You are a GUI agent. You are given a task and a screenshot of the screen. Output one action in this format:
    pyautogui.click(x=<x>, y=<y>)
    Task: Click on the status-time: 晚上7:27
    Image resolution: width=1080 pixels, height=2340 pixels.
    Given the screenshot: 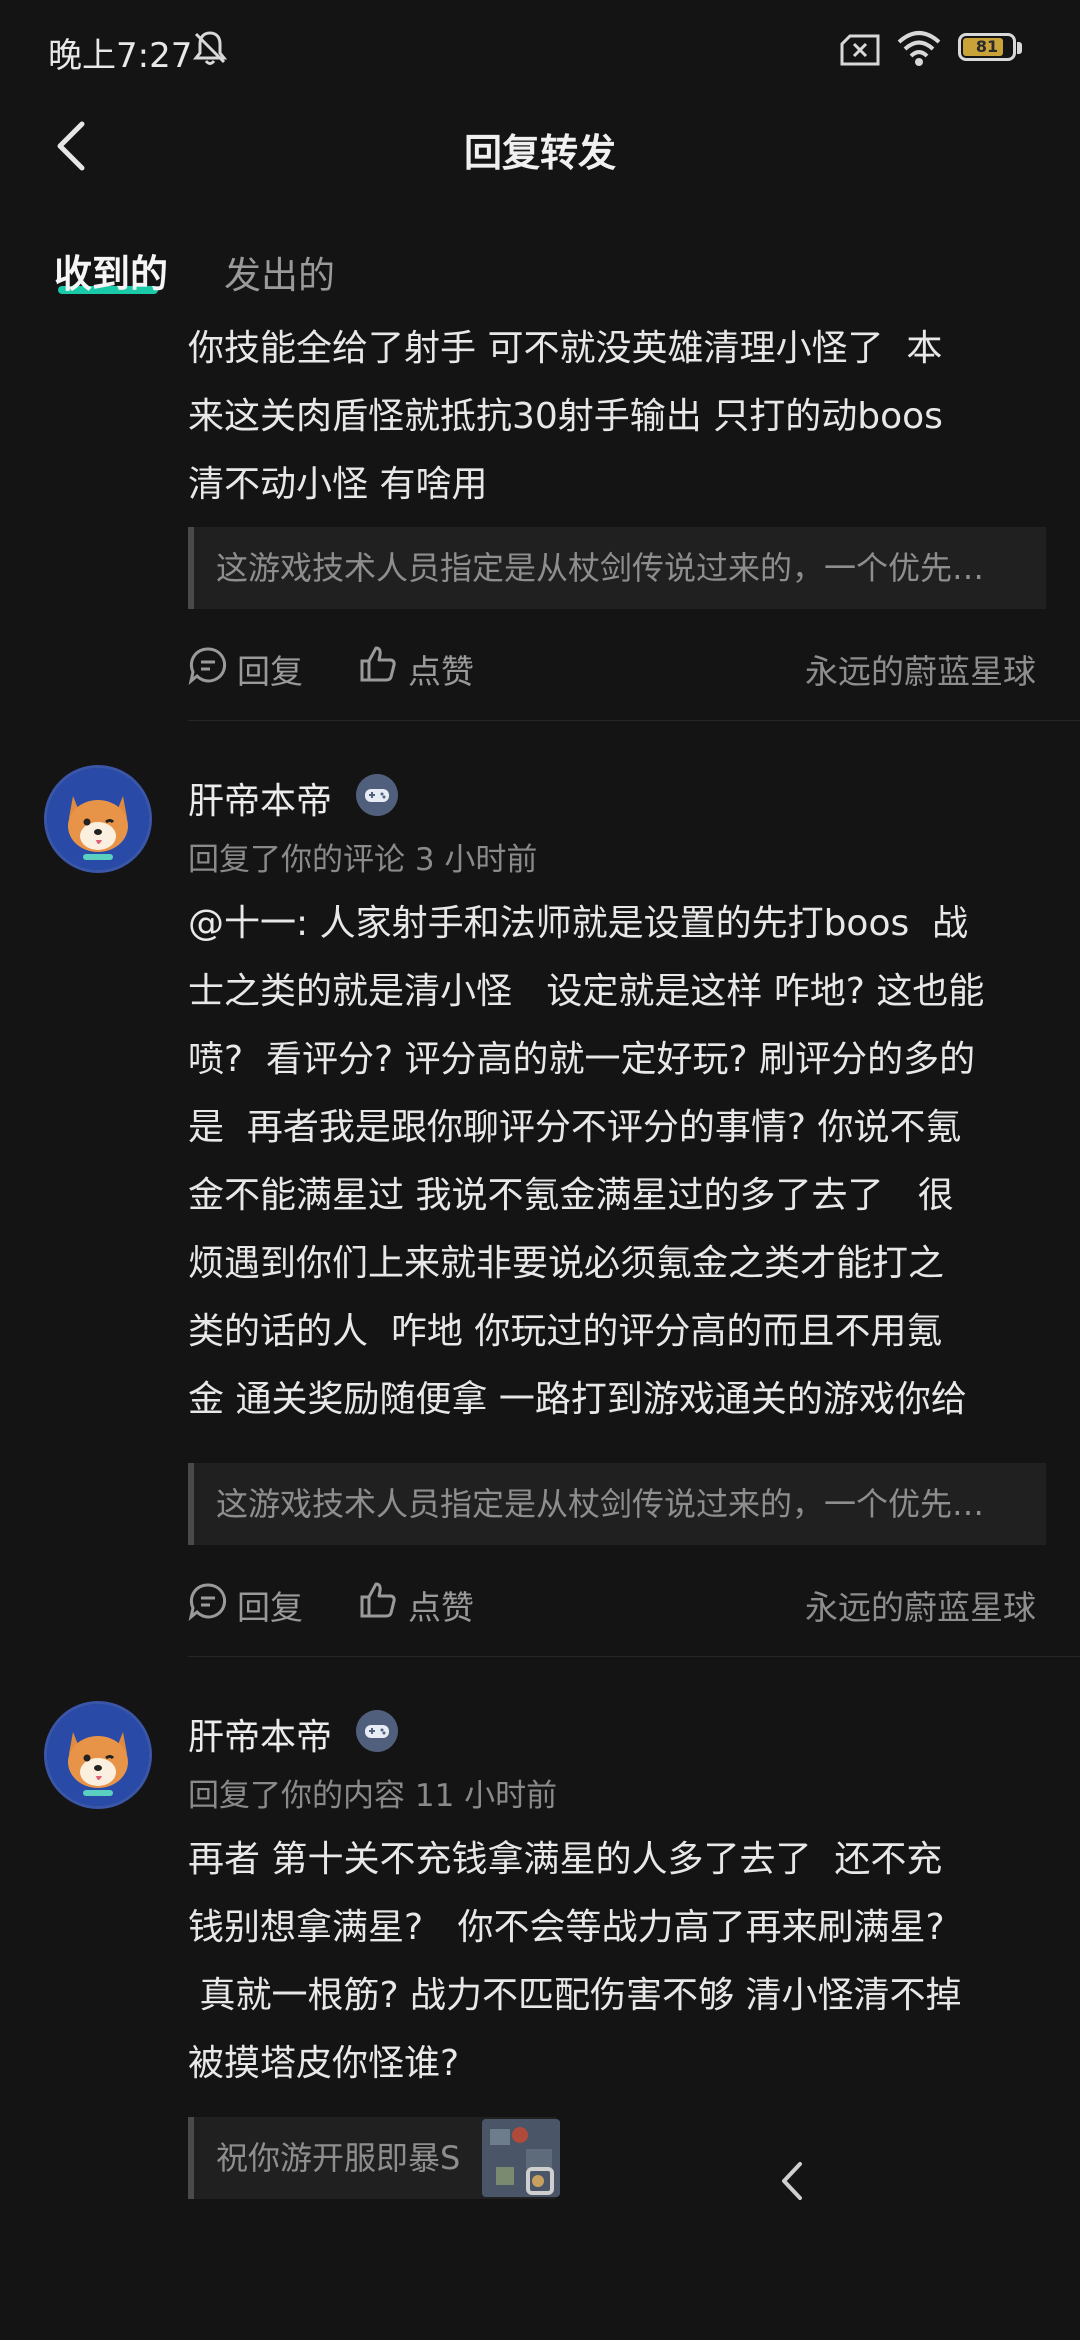 What is the action you would take?
    pyautogui.click(x=120, y=56)
    